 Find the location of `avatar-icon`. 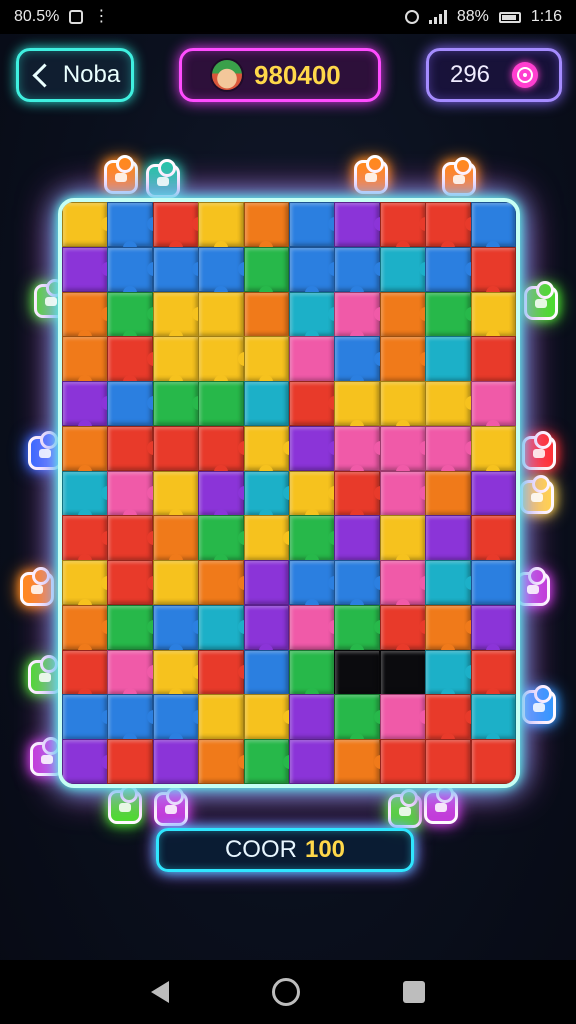

avatar-icon is located at coordinates (227, 75).